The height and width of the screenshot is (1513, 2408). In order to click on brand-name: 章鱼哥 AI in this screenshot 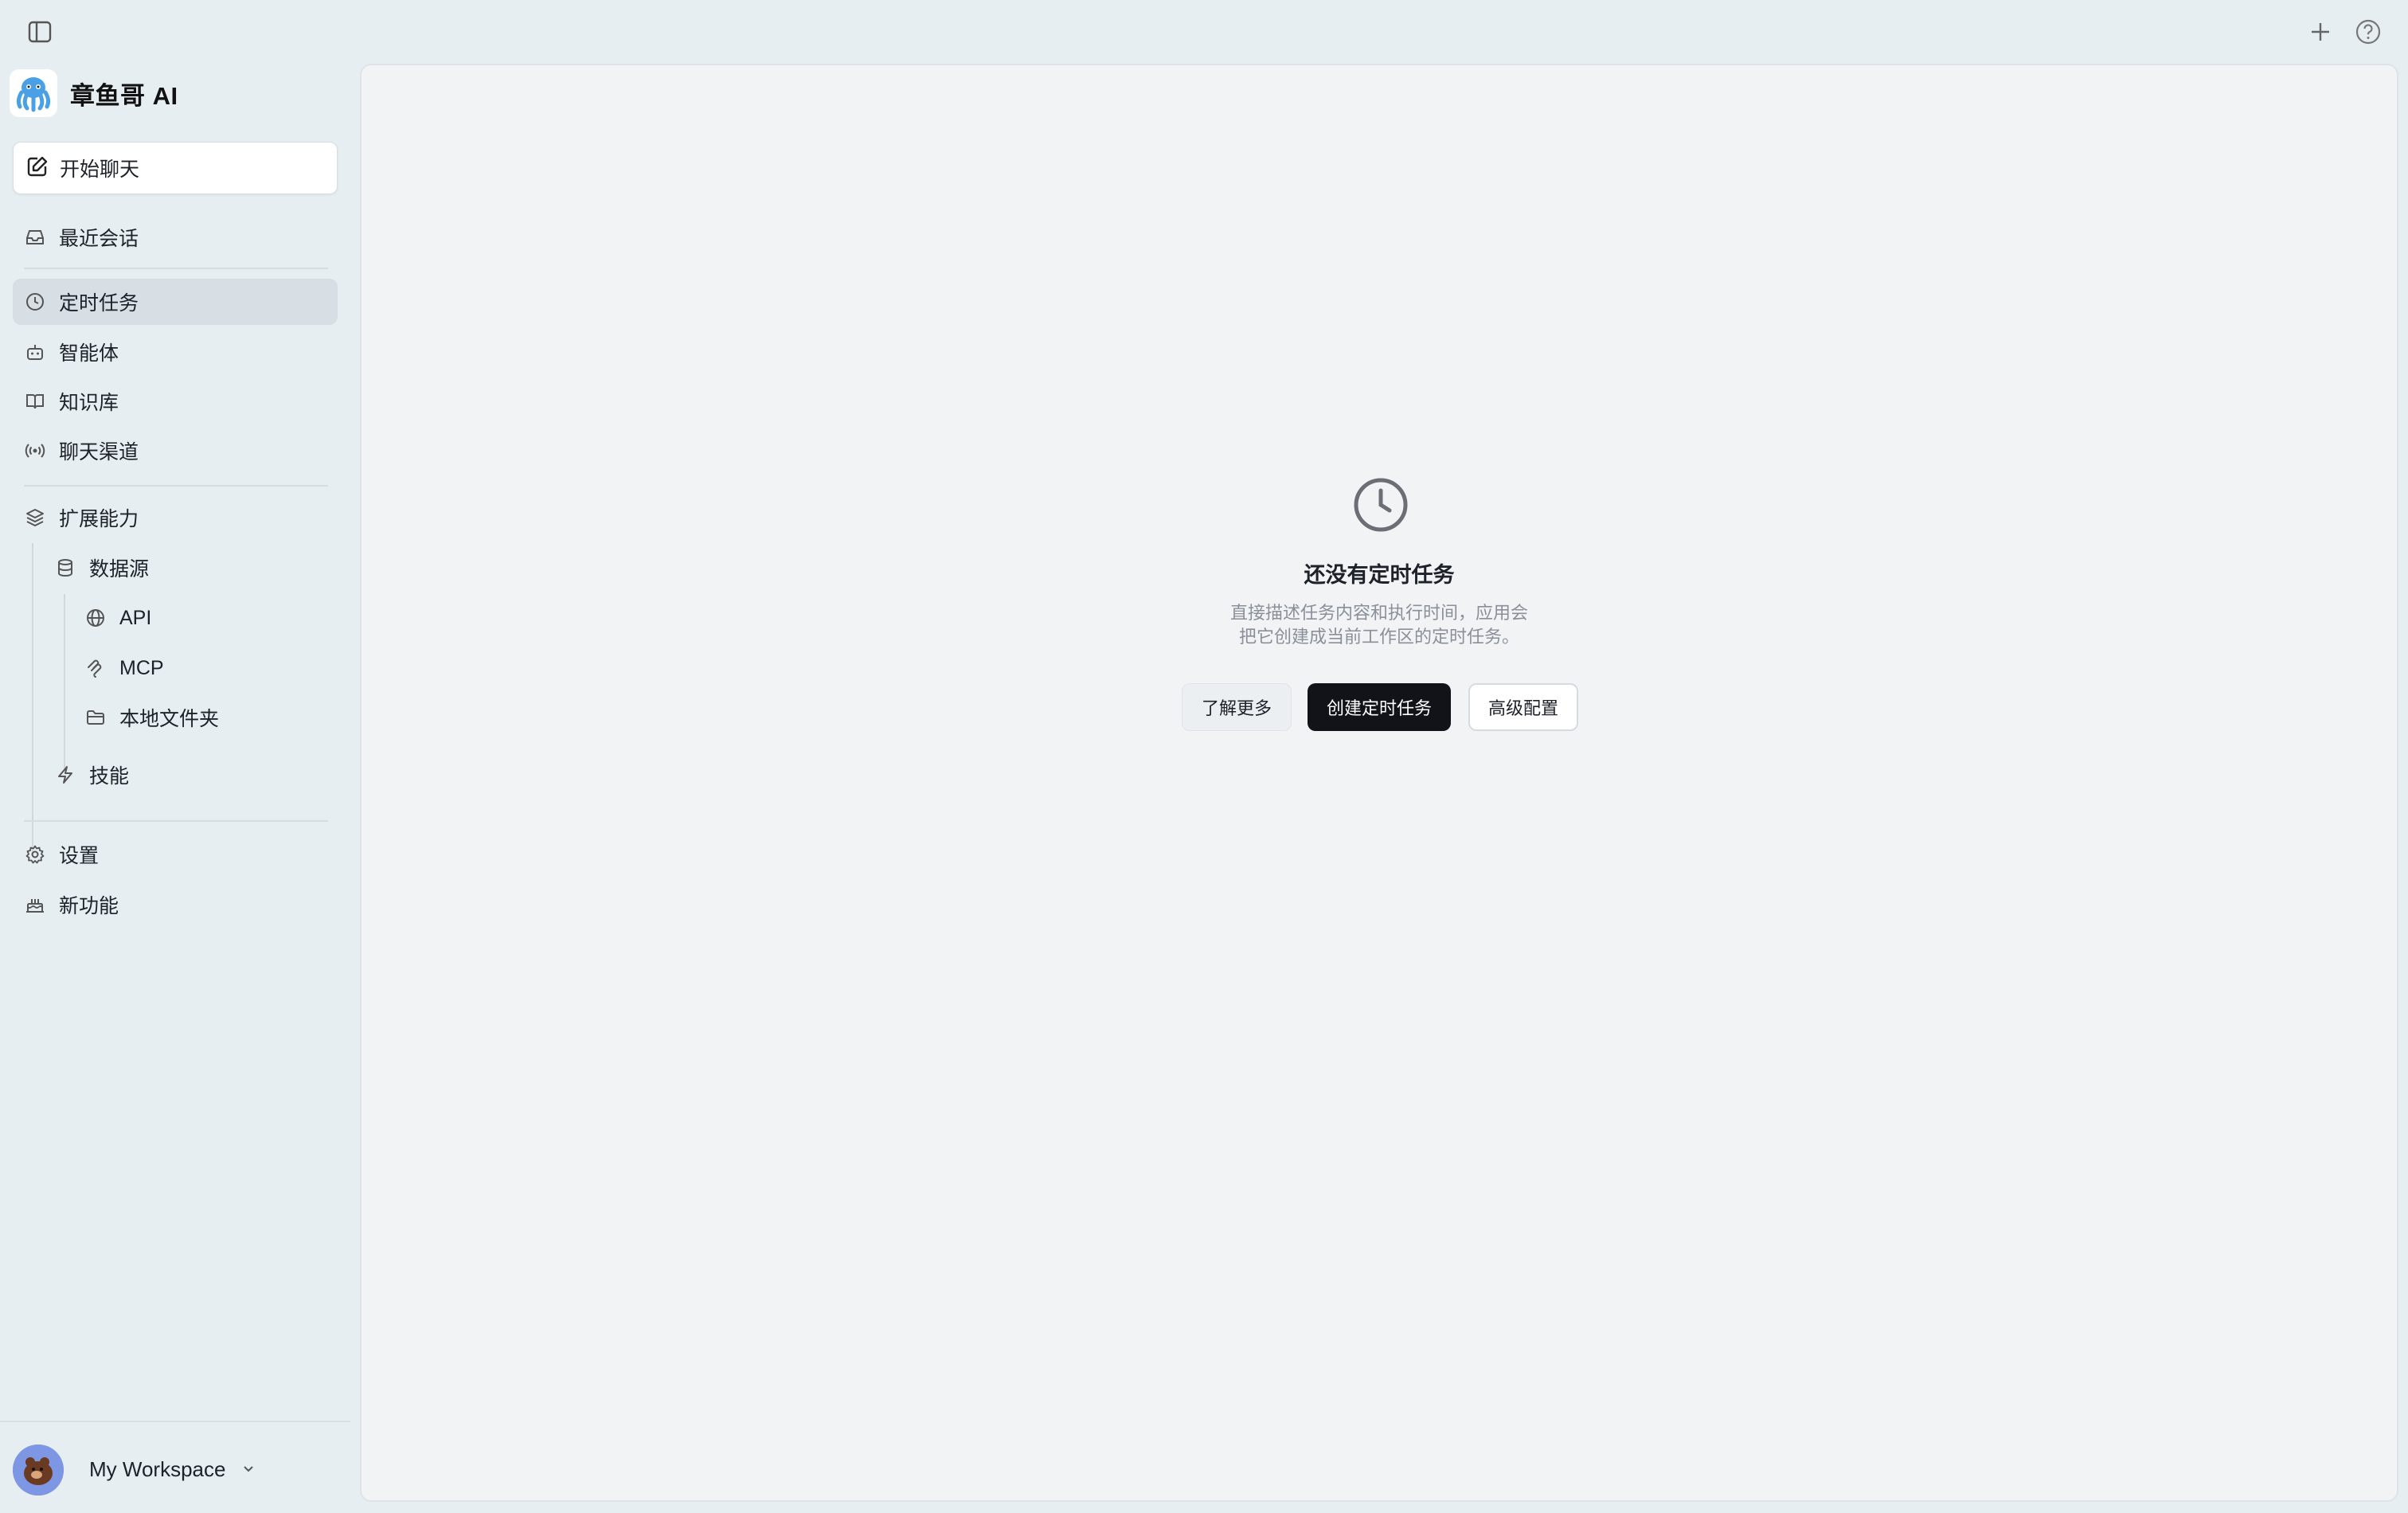, I will do `click(124, 95)`.